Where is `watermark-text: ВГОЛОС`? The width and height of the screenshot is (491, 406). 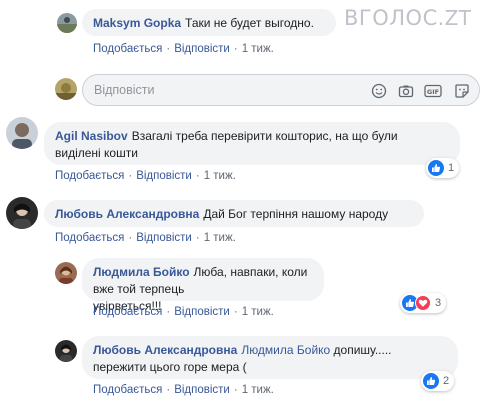 watermark-text: ВГОЛОС is located at coordinates (391, 18).